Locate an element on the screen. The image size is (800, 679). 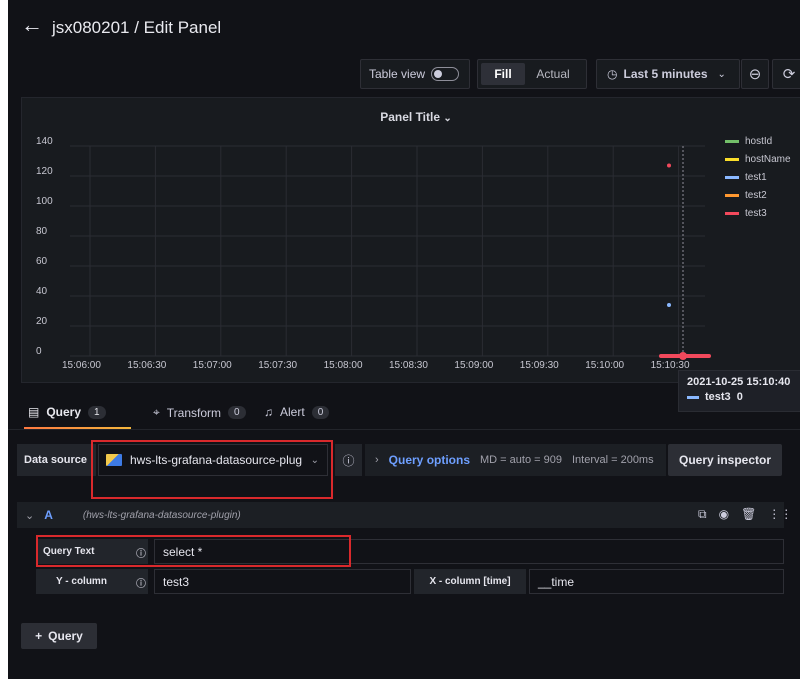
tab-alert-count: 0 is located at coordinates (320, 412).